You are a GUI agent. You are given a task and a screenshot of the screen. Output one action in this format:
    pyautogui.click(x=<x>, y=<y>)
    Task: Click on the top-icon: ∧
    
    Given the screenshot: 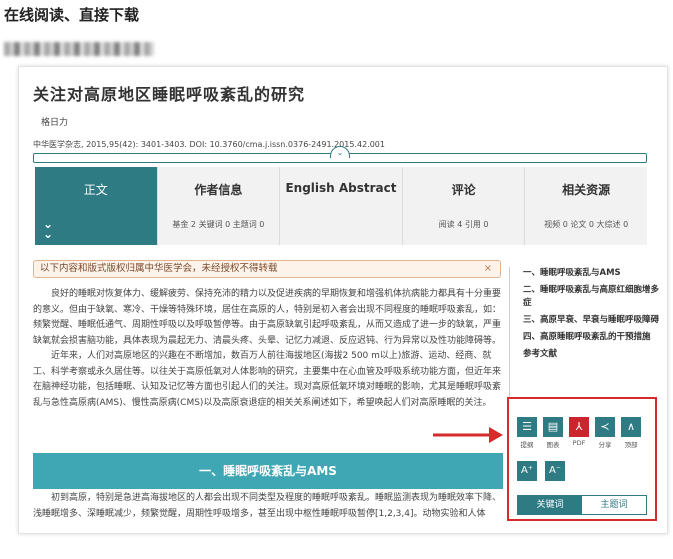 What is the action you would take?
    pyautogui.click(x=631, y=427)
    